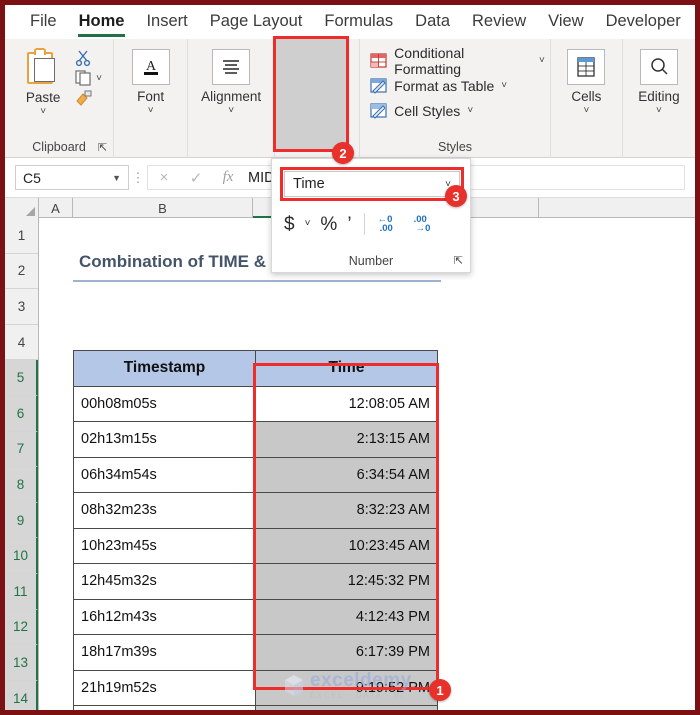  Describe the element at coordinates (693, 22) in the screenshot. I see `tab-help: Help` at that location.